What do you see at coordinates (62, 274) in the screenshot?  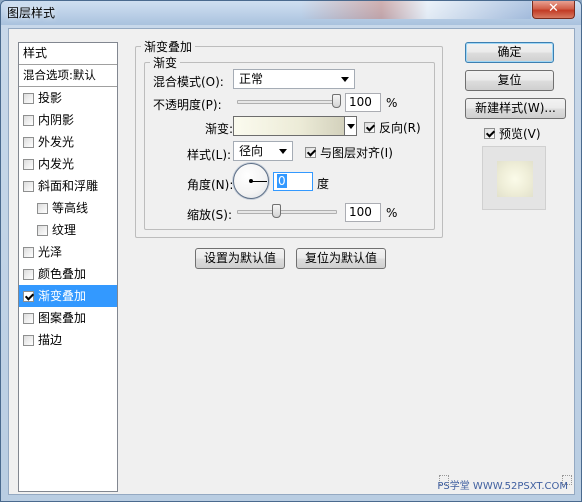 I see `style-list-label: 颜色叠加` at bounding box center [62, 274].